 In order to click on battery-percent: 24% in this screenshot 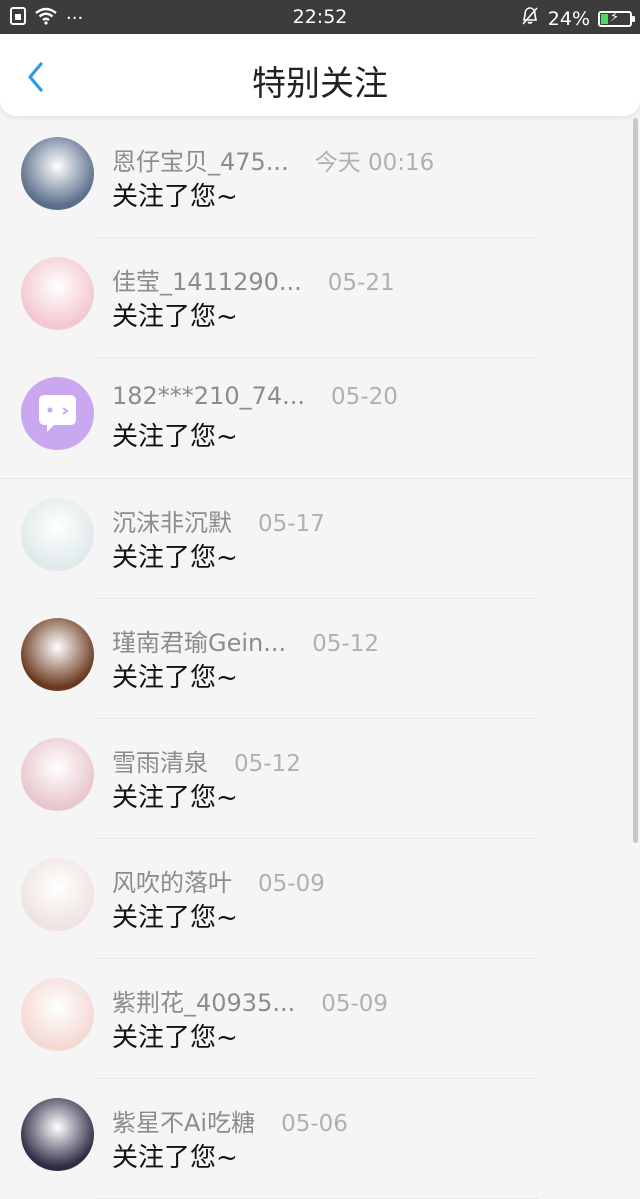, I will do `click(568, 18)`.